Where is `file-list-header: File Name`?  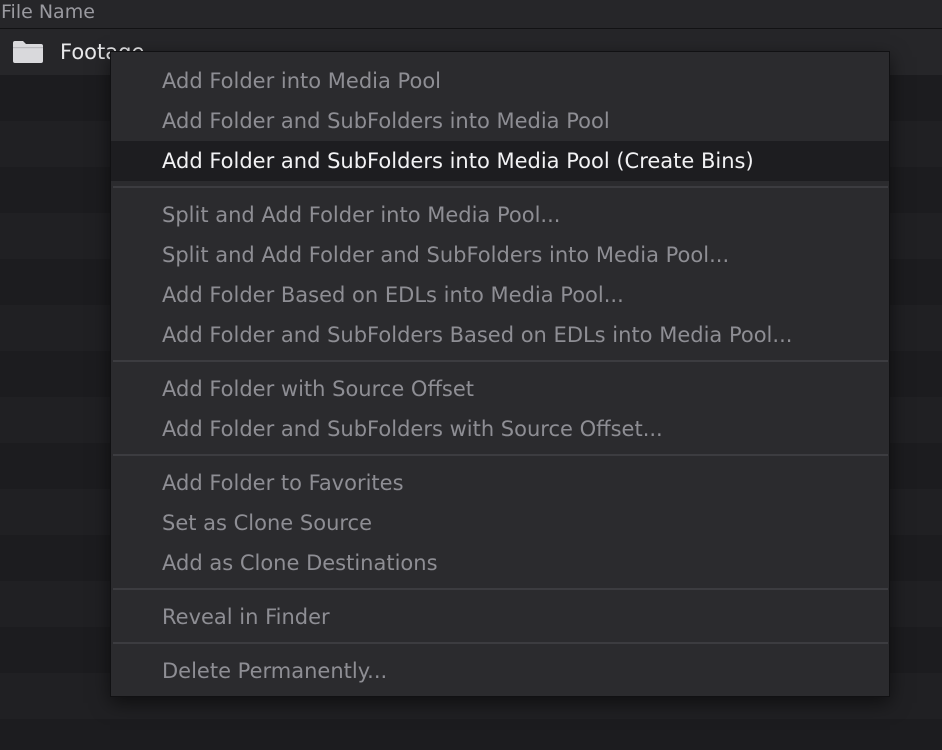 file-list-header: File Name is located at coordinates (471, 14).